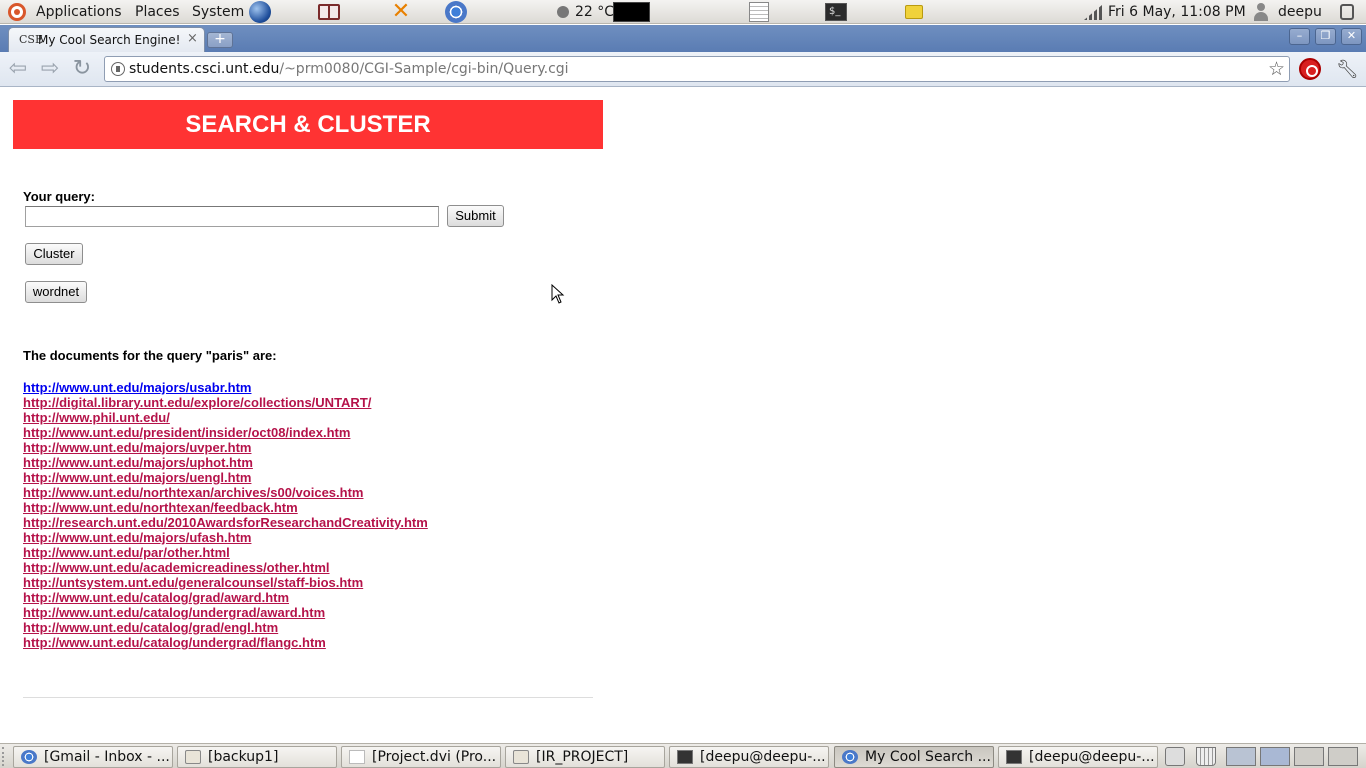  I want to click on text-editor-launcher-icon, so click(759, 12).